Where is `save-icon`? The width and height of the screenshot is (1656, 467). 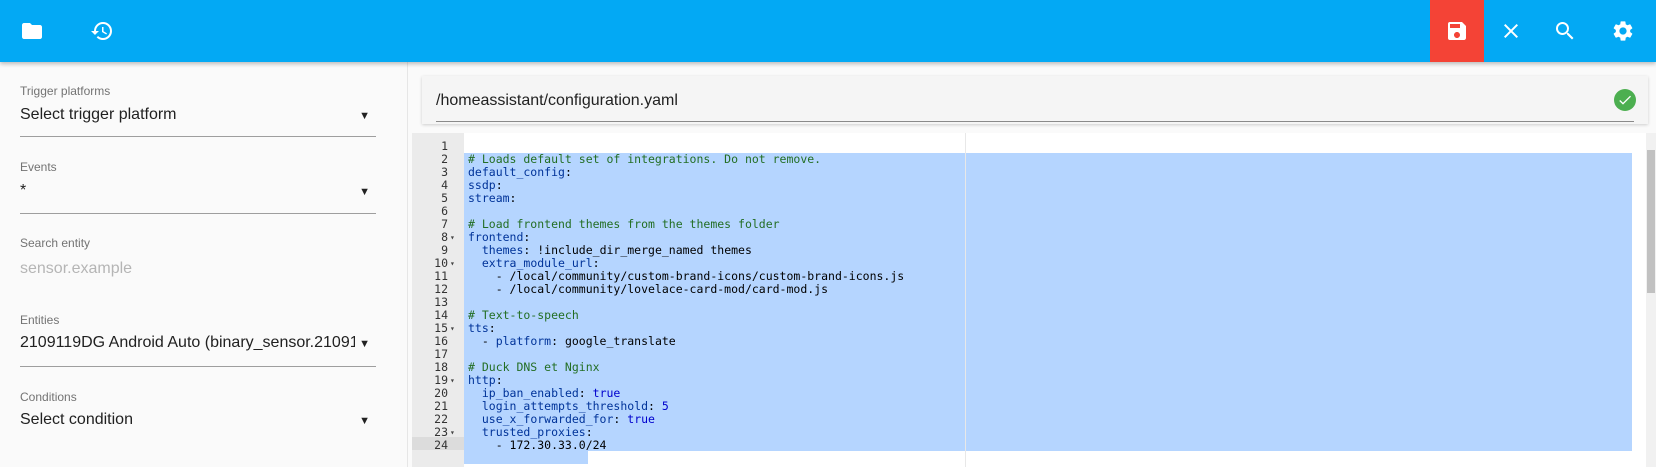 save-icon is located at coordinates (1457, 31).